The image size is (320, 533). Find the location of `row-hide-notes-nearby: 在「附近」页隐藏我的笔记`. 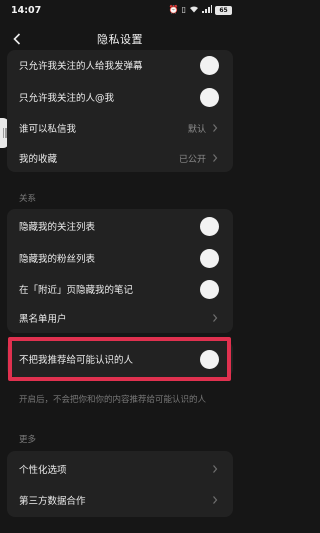

row-hide-notes-nearby: 在「附近」页隐藏我的笔记 is located at coordinates (120, 289).